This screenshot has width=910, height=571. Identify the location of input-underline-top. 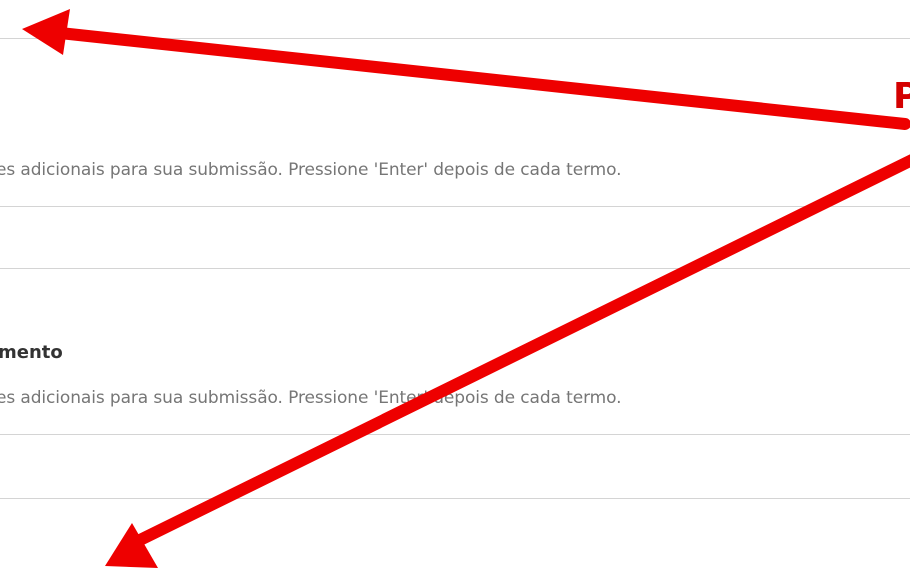
(455, 38).